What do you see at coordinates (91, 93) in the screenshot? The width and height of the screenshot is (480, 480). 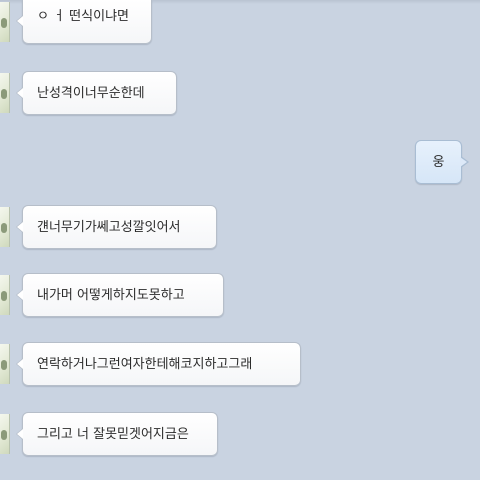 I see `message-text: 난성격이너무순한데` at bounding box center [91, 93].